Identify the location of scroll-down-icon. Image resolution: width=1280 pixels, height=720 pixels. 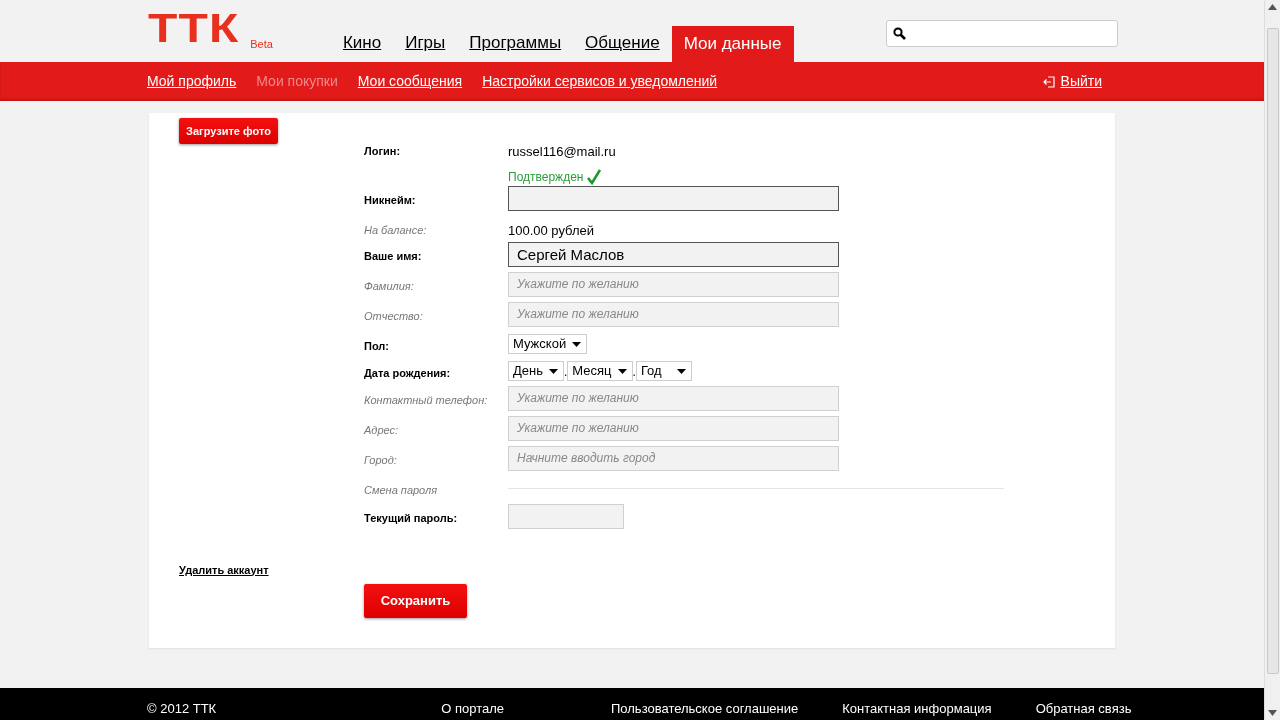
(1272, 713).